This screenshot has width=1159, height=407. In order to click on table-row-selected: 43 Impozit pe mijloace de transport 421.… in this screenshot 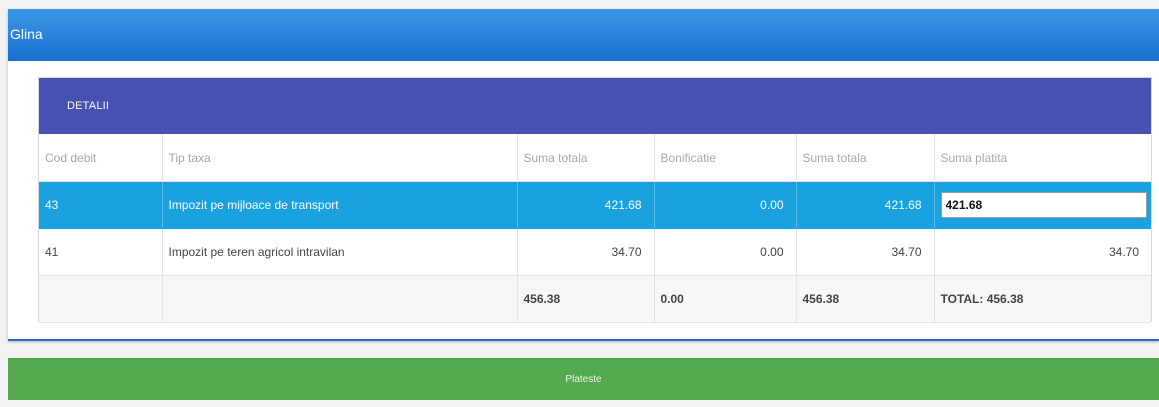, I will do `click(595, 205)`.